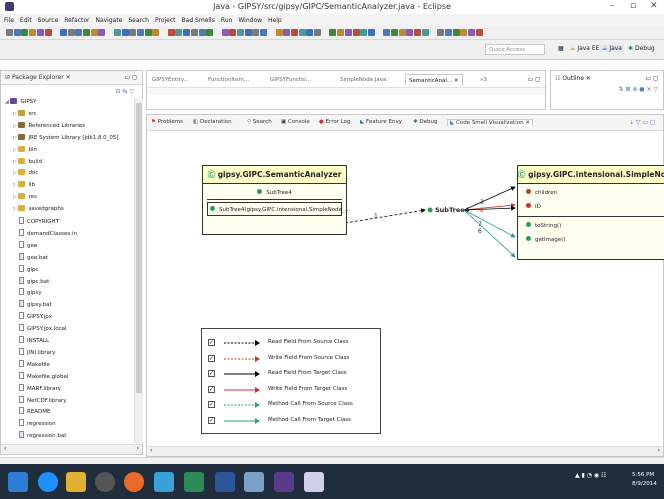 The width and height of the screenshot is (664, 499). I want to click on outline-toolbar-icons: ⇅ ⊠ ⊗ ● ✕ ▽, so click(639, 89).